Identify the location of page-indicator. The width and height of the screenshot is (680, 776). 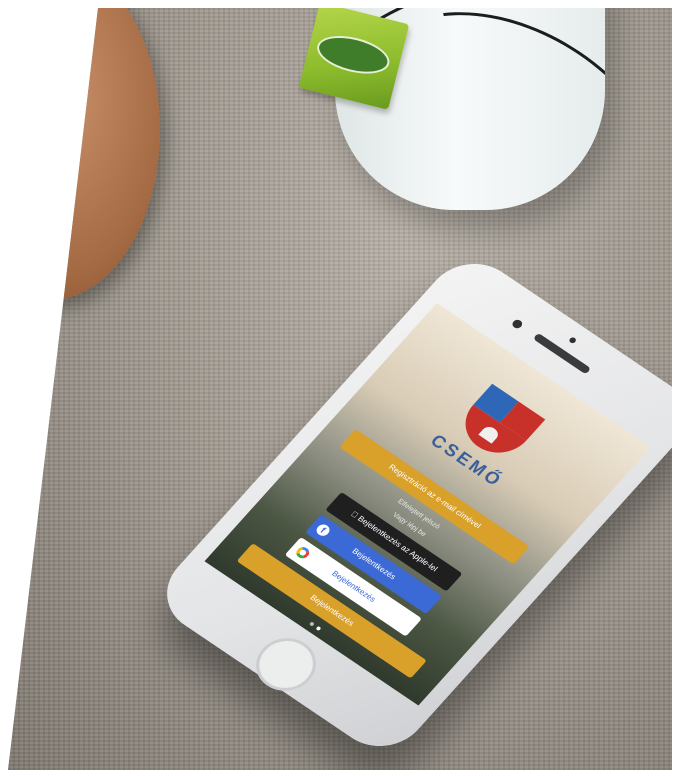
(318, 629).